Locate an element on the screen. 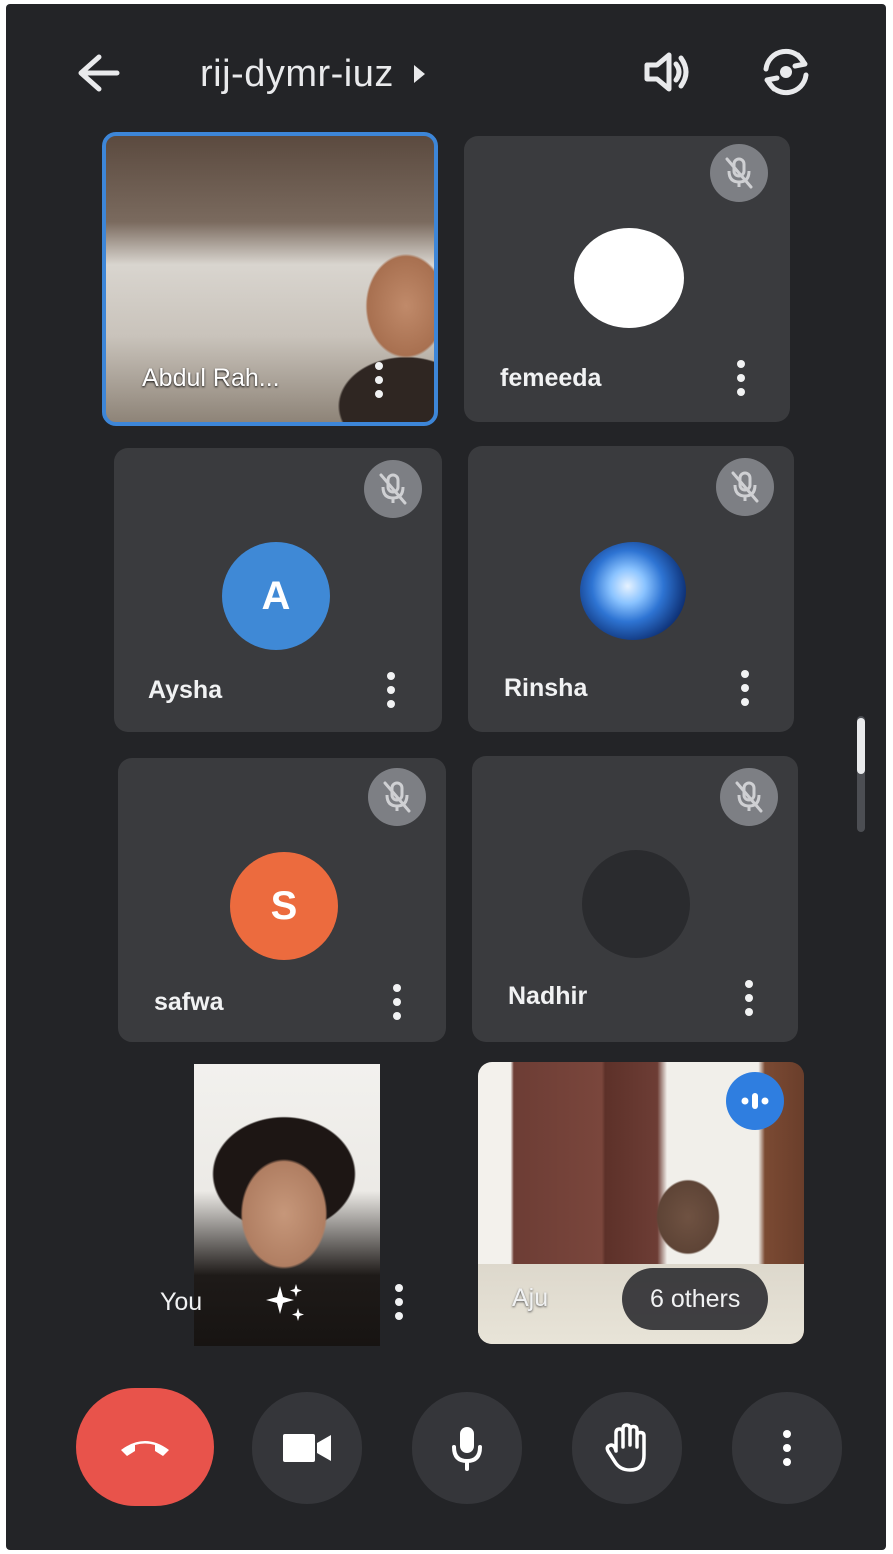 This screenshot has height=1554, width=893. arrow-left-icon is located at coordinates (99, 73).